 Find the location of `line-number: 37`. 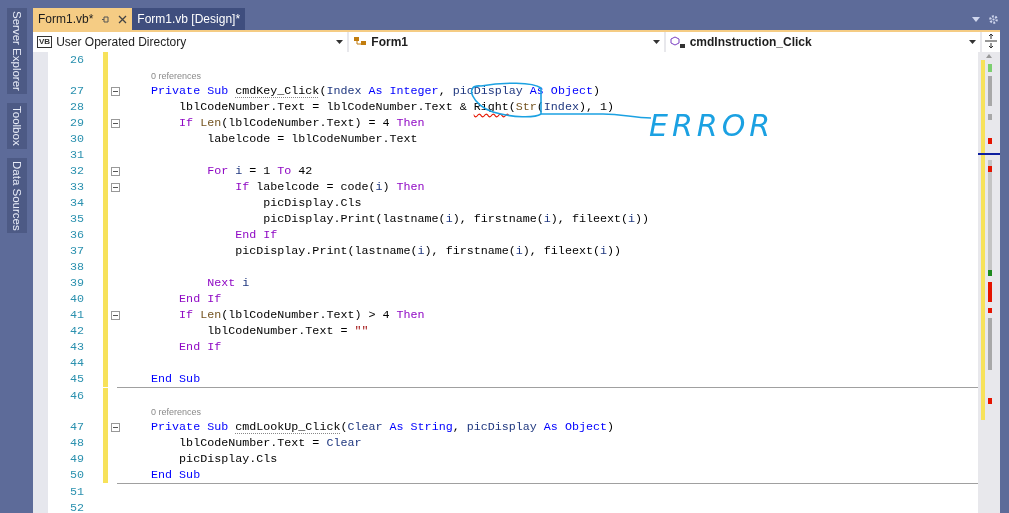

line-number: 37 is located at coordinates (76, 251).